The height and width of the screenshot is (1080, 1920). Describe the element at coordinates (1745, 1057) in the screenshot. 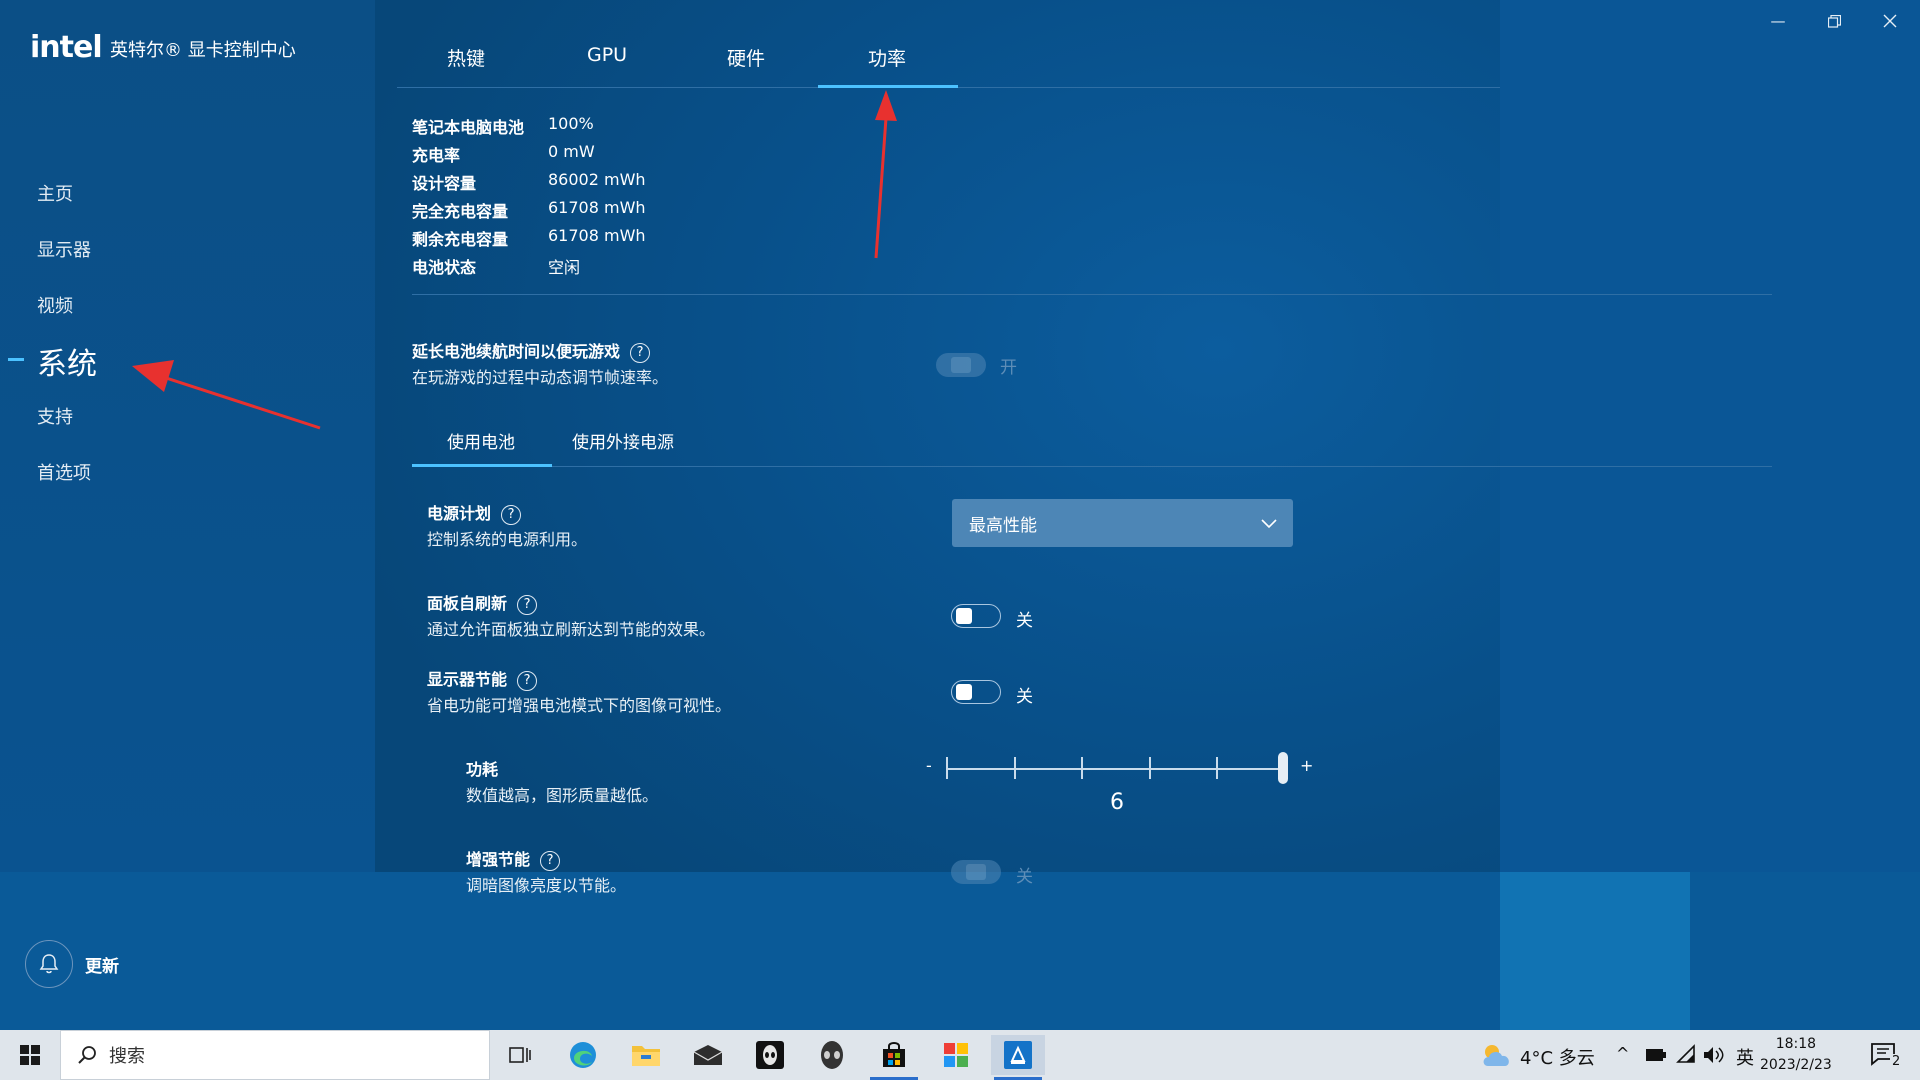

I see `ime-indicator: 英` at that location.